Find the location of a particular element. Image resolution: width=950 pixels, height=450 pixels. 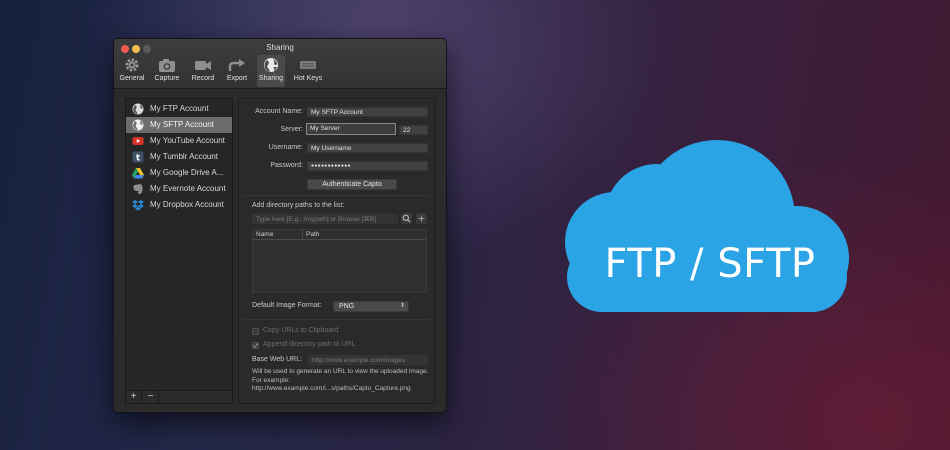

sidebar-item-dropbox-account: My Dropbox Account is located at coordinates (179, 205).